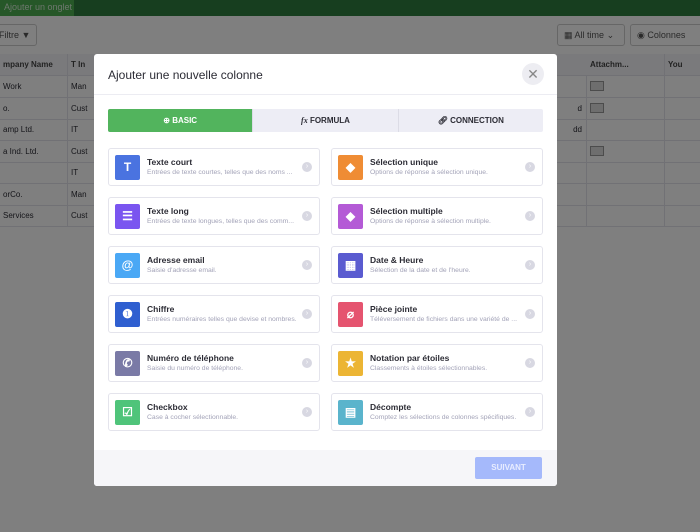  Describe the element at coordinates (190, 358) in the screenshot. I see `field-type-title: Numéro de téléphone` at that location.